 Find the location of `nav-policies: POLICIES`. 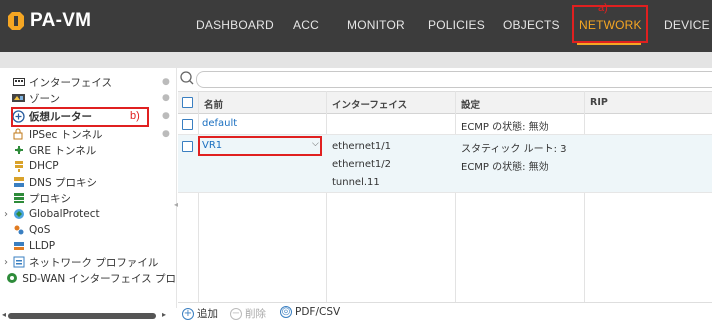

nav-policies: POLICIES is located at coordinates (456, 25).